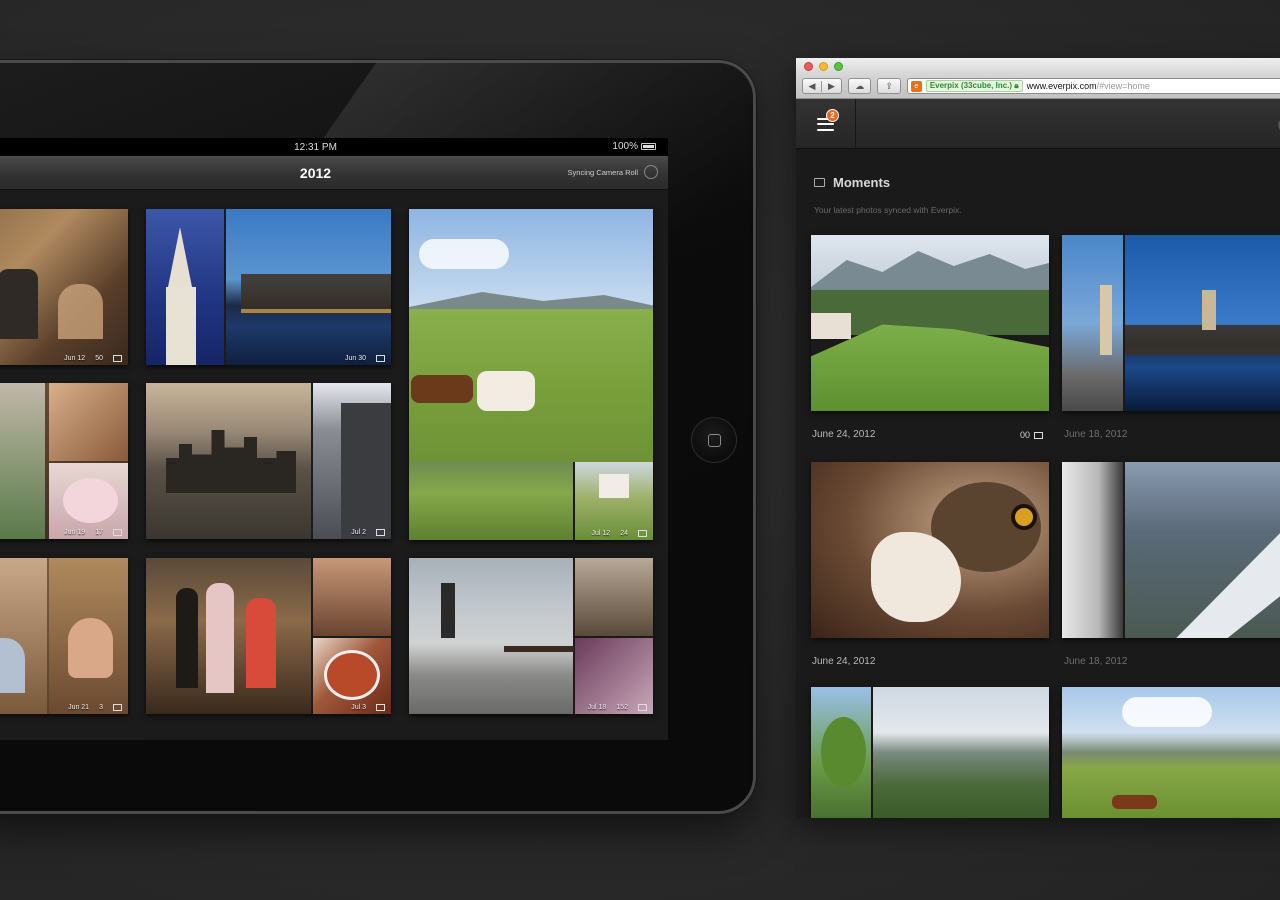  I want to click on cloud-button: ☁, so click(860, 86).